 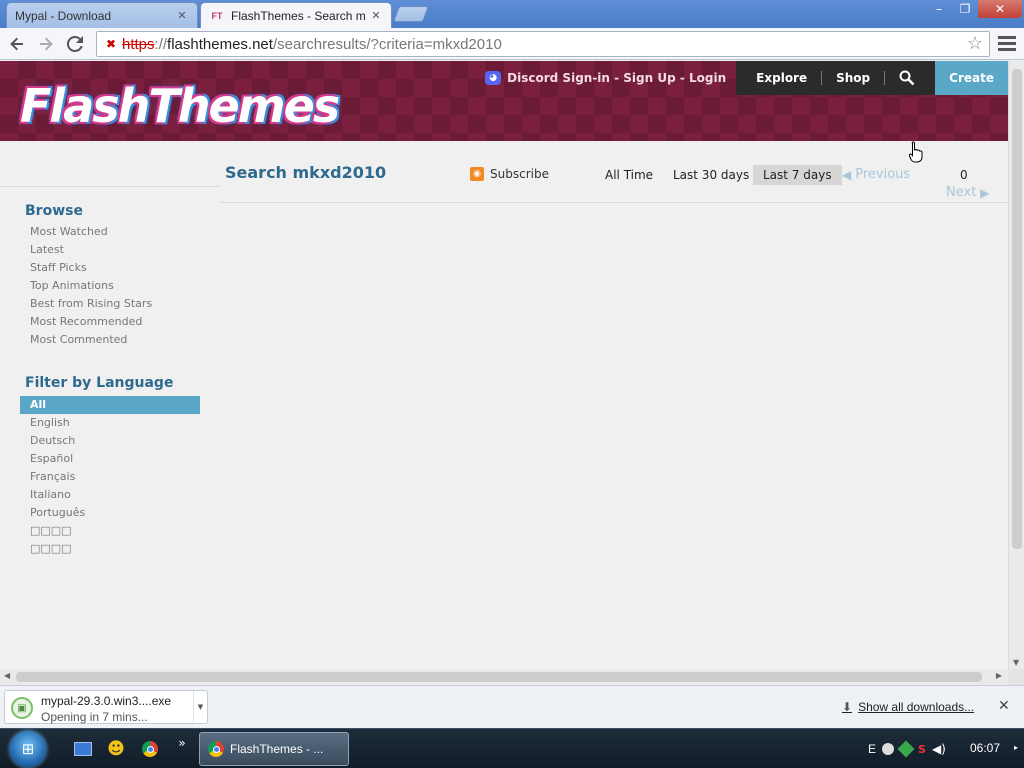 I want to click on search-icon, so click(x=907, y=78).